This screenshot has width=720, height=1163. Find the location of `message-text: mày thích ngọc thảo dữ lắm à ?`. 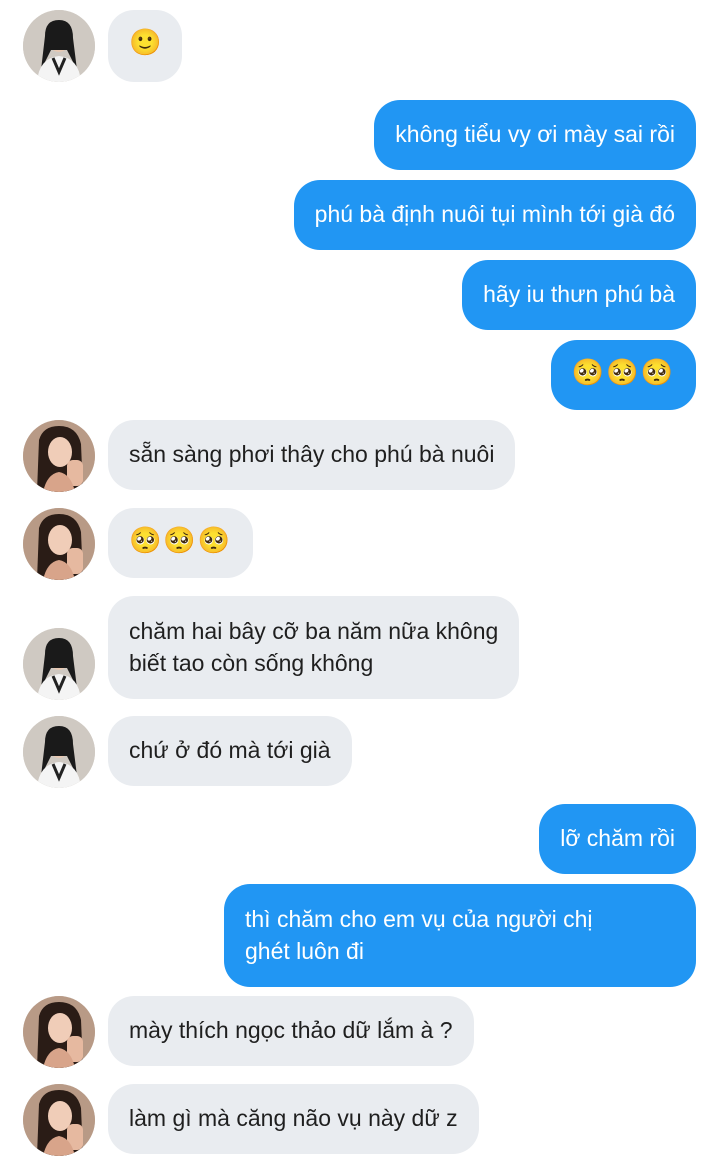

message-text: mày thích ngọc thảo dữ lắm à ? is located at coordinates (291, 1030).